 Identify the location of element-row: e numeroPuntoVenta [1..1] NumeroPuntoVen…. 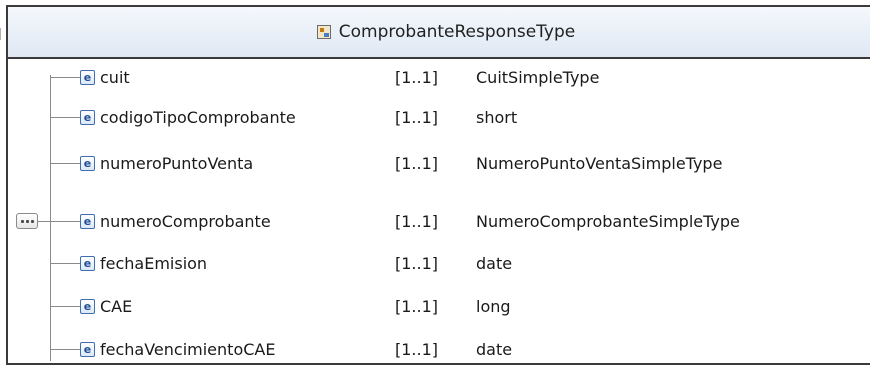
(386, 163).